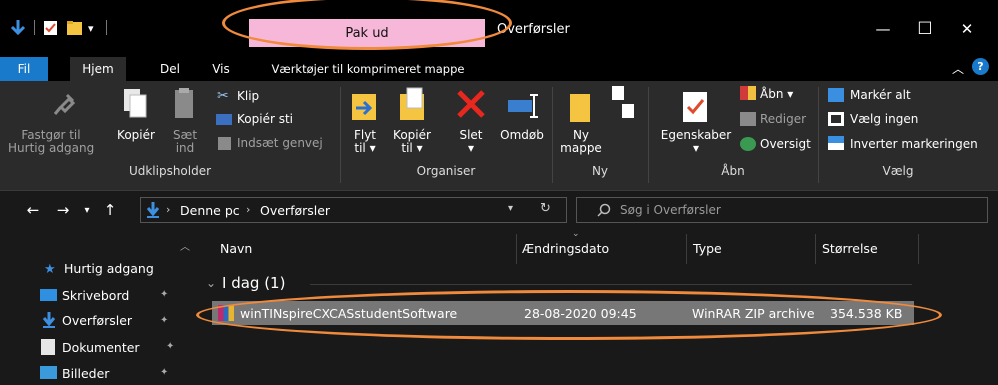 The image size is (998, 385). I want to click on new-item-icon, so click(623, 104).